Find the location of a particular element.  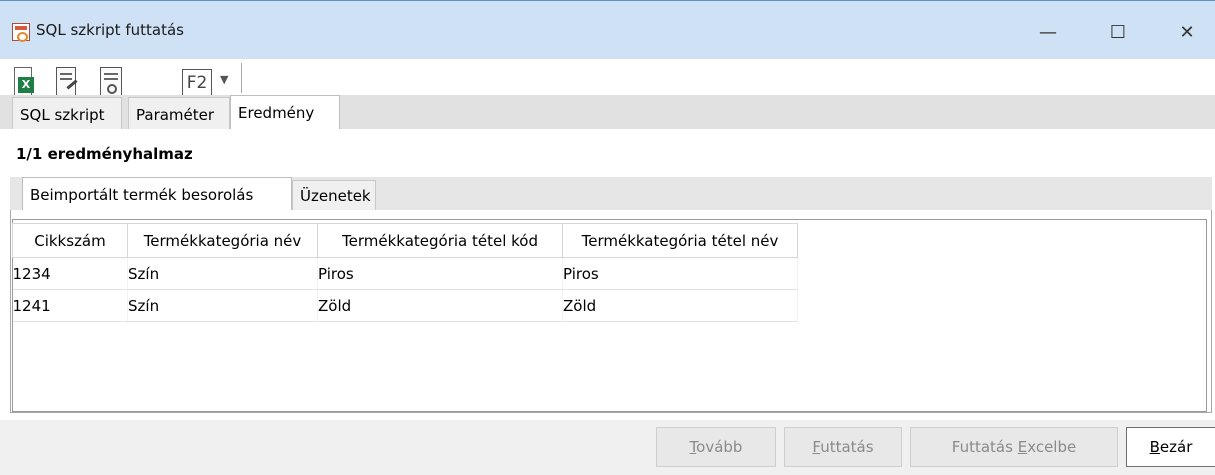

app-icon is located at coordinates (21, 32).